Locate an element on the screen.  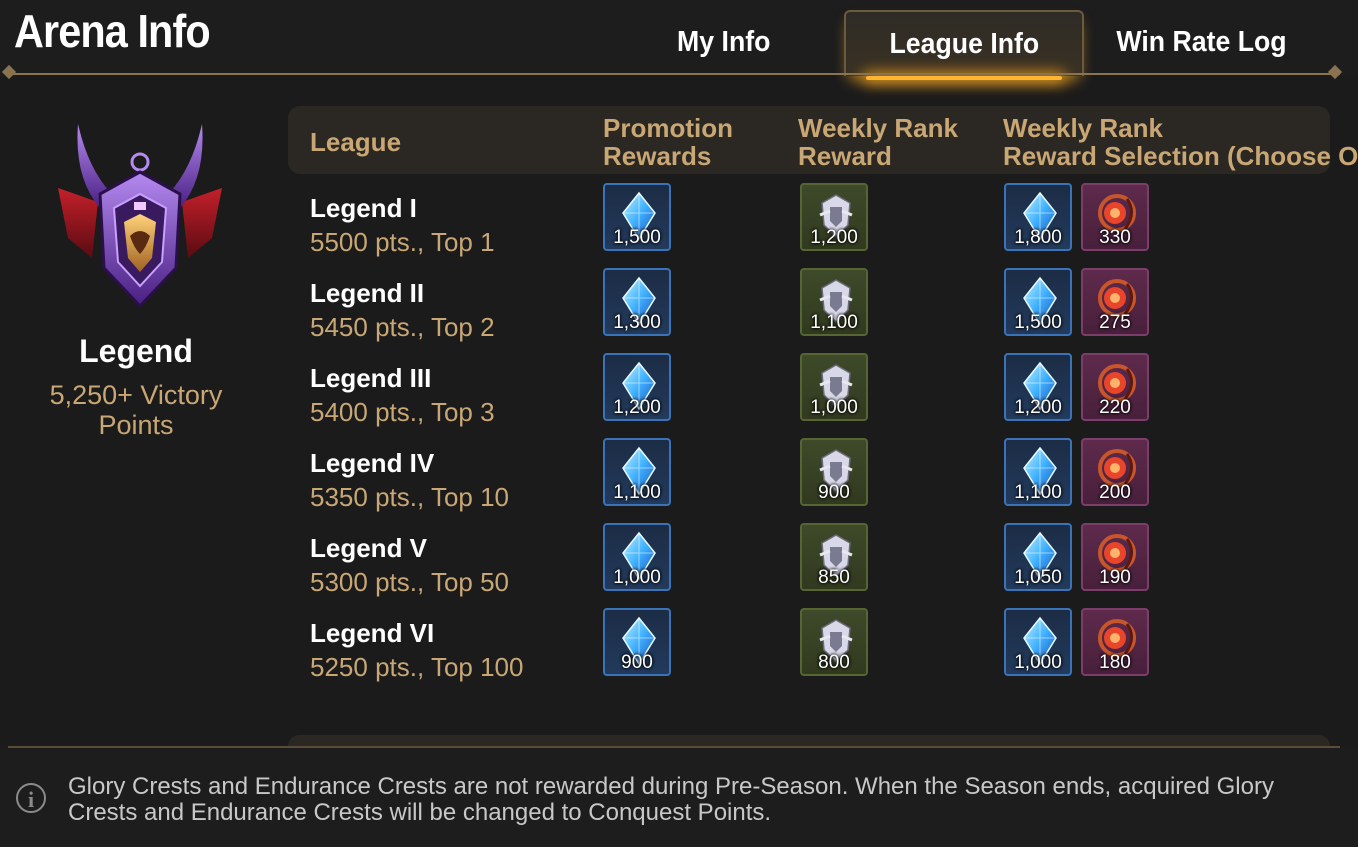
selection-crest-item: 180 is located at coordinates (1115, 642).